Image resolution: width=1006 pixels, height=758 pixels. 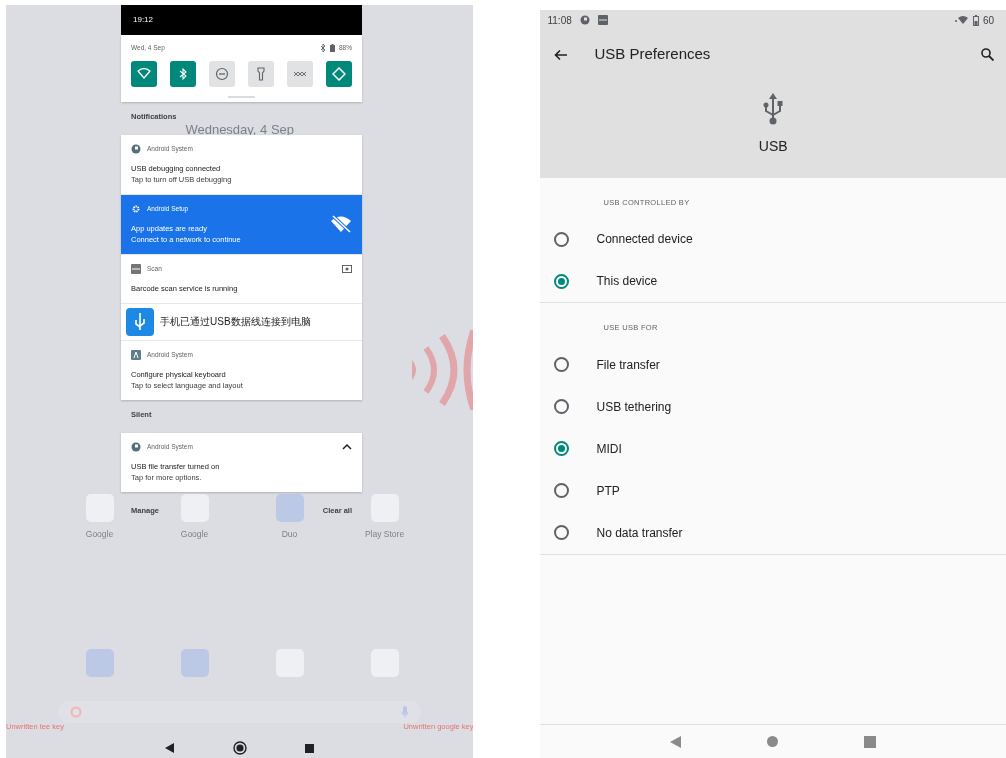 What do you see at coordinates (310, 748) in the screenshot?
I see `recents-icon` at bounding box center [310, 748].